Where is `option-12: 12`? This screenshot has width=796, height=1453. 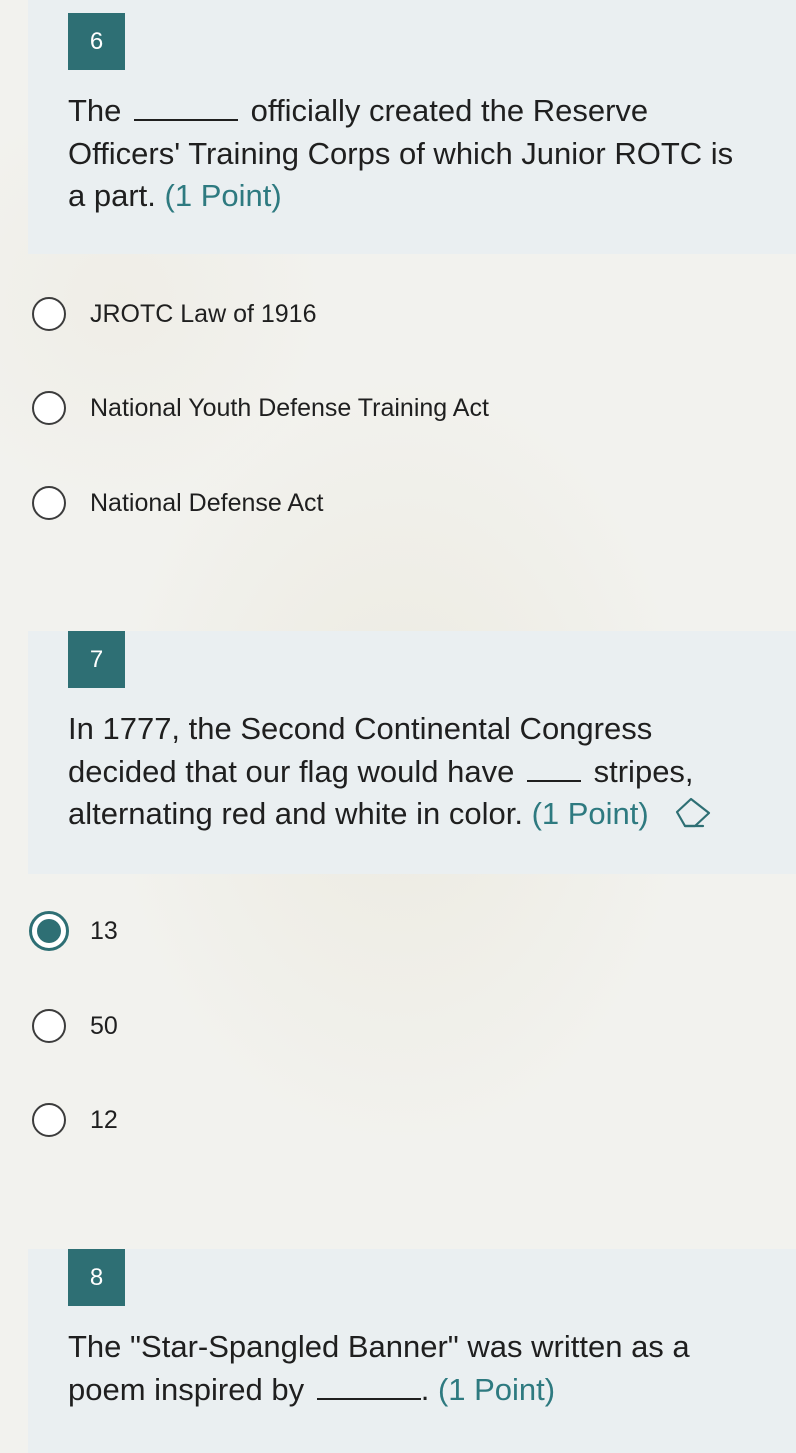
option-12: 12 is located at coordinates (75, 1120).